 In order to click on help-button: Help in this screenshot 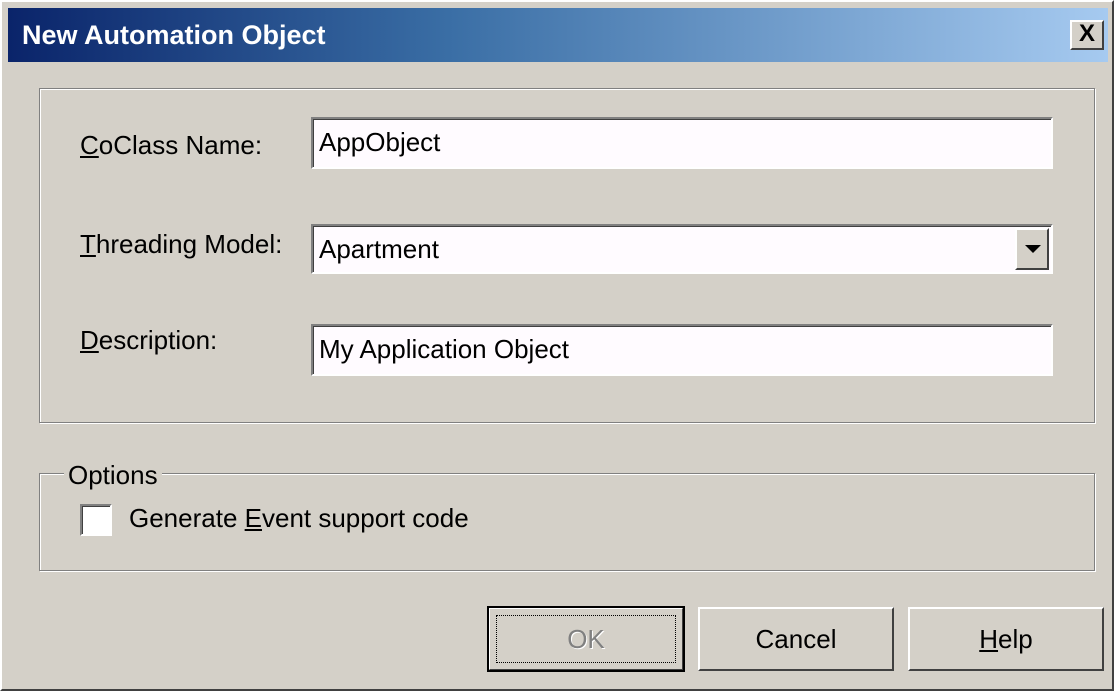, I will do `click(1006, 639)`.